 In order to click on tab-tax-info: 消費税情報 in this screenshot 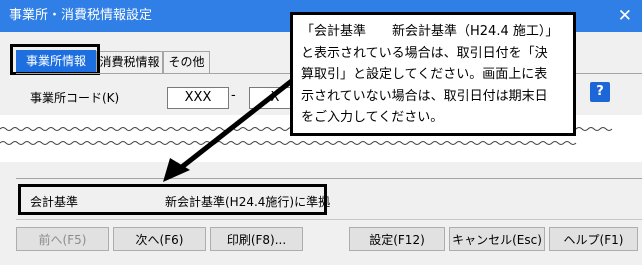, I will do `click(129, 62)`.